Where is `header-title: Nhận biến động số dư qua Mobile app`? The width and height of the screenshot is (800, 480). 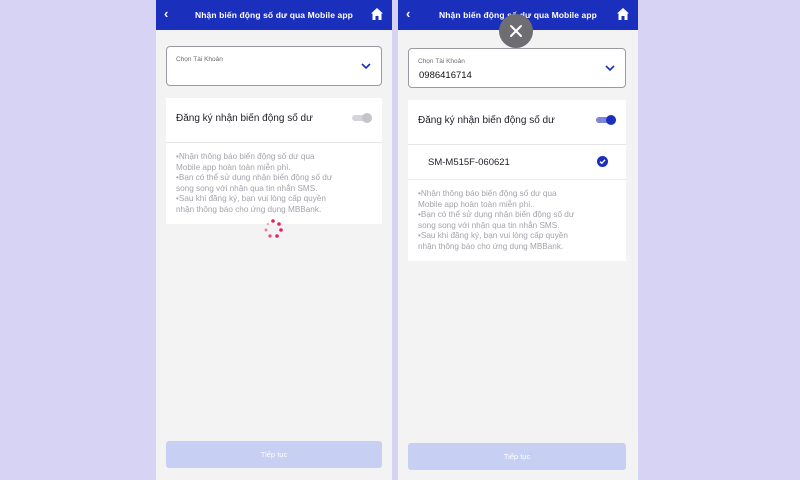
header-title: Nhận biến động số dư qua Mobile app is located at coordinates (274, 15).